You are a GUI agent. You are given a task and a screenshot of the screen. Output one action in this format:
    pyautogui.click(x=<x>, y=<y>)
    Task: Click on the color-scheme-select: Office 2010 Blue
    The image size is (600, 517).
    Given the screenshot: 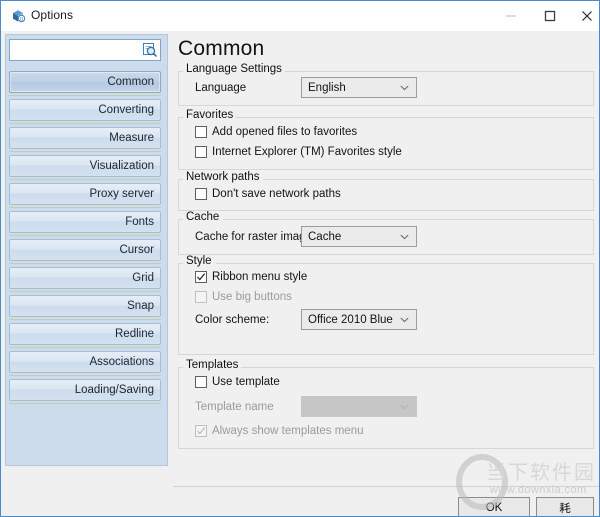 What is the action you would take?
    pyautogui.click(x=359, y=319)
    